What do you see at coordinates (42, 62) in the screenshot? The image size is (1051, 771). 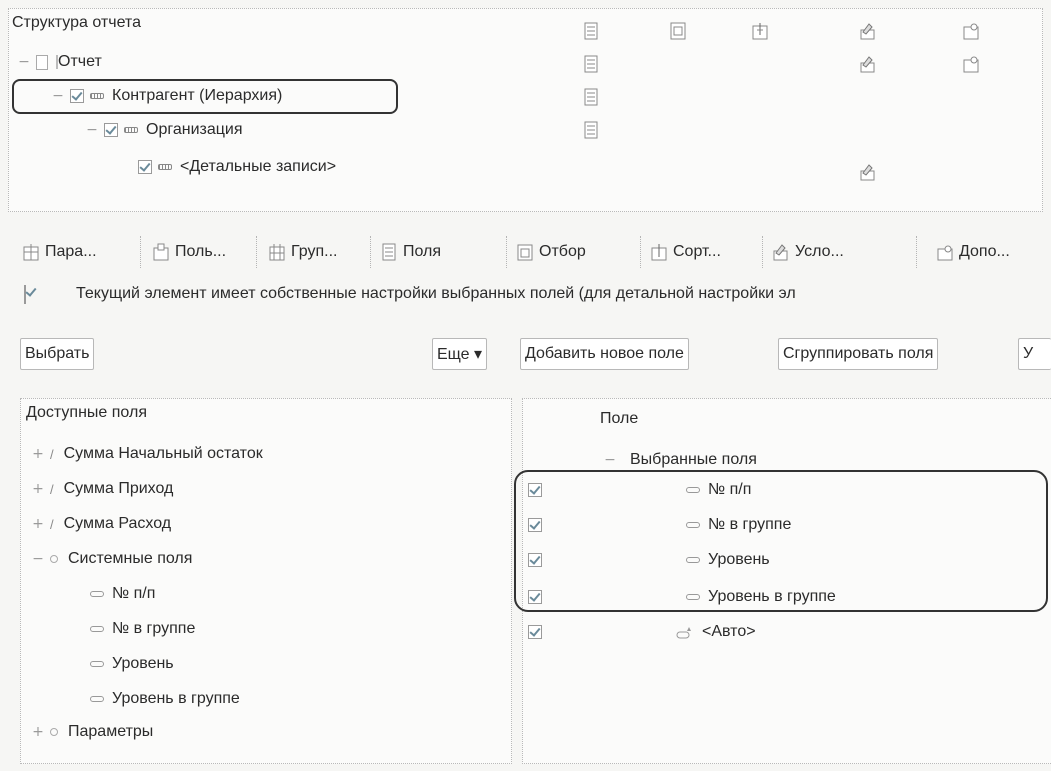 I see `report-icon` at bounding box center [42, 62].